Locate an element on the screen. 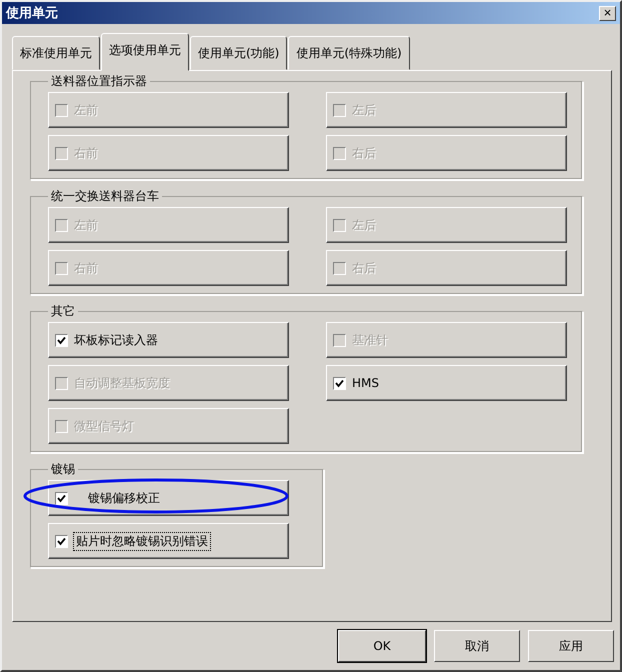  dialog-button: 取消 is located at coordinates (477, 646).